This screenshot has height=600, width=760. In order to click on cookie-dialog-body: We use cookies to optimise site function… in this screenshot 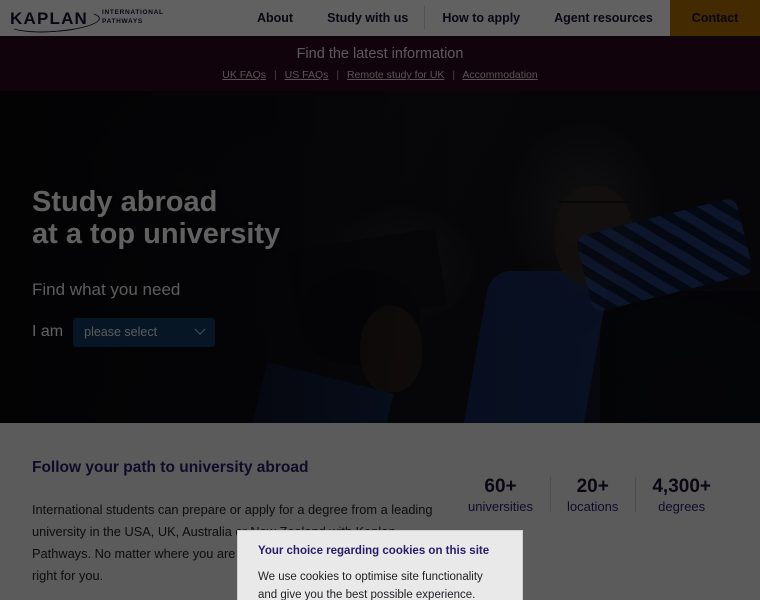, I will do `click(370, 585)`.